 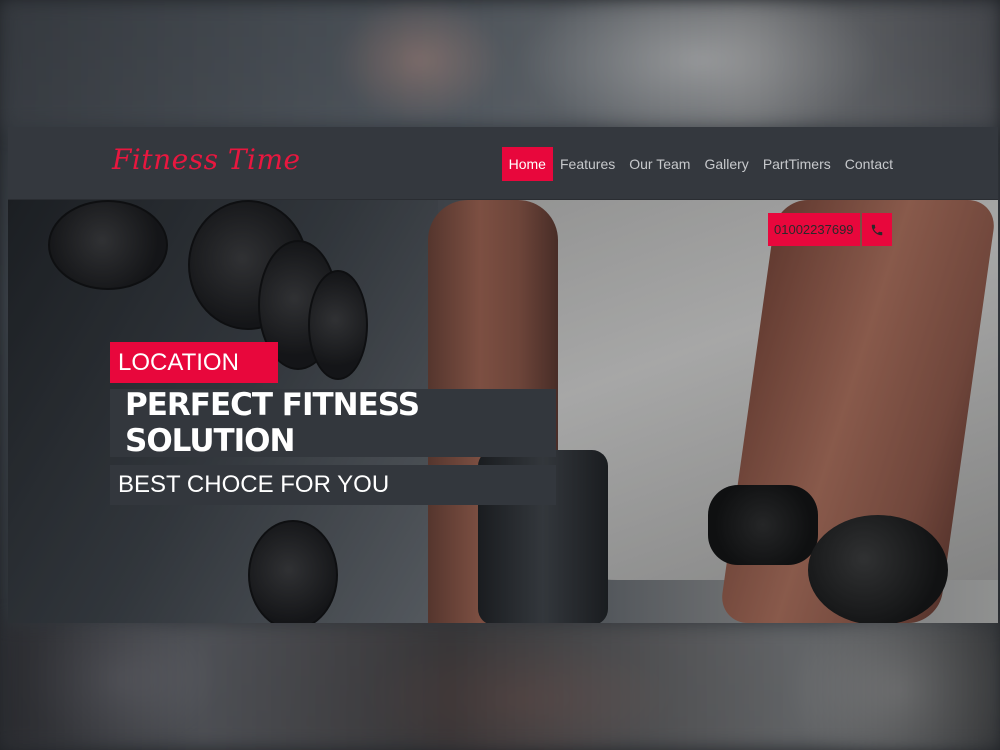 I want to click on phone-button, so click(x=876, y=229).